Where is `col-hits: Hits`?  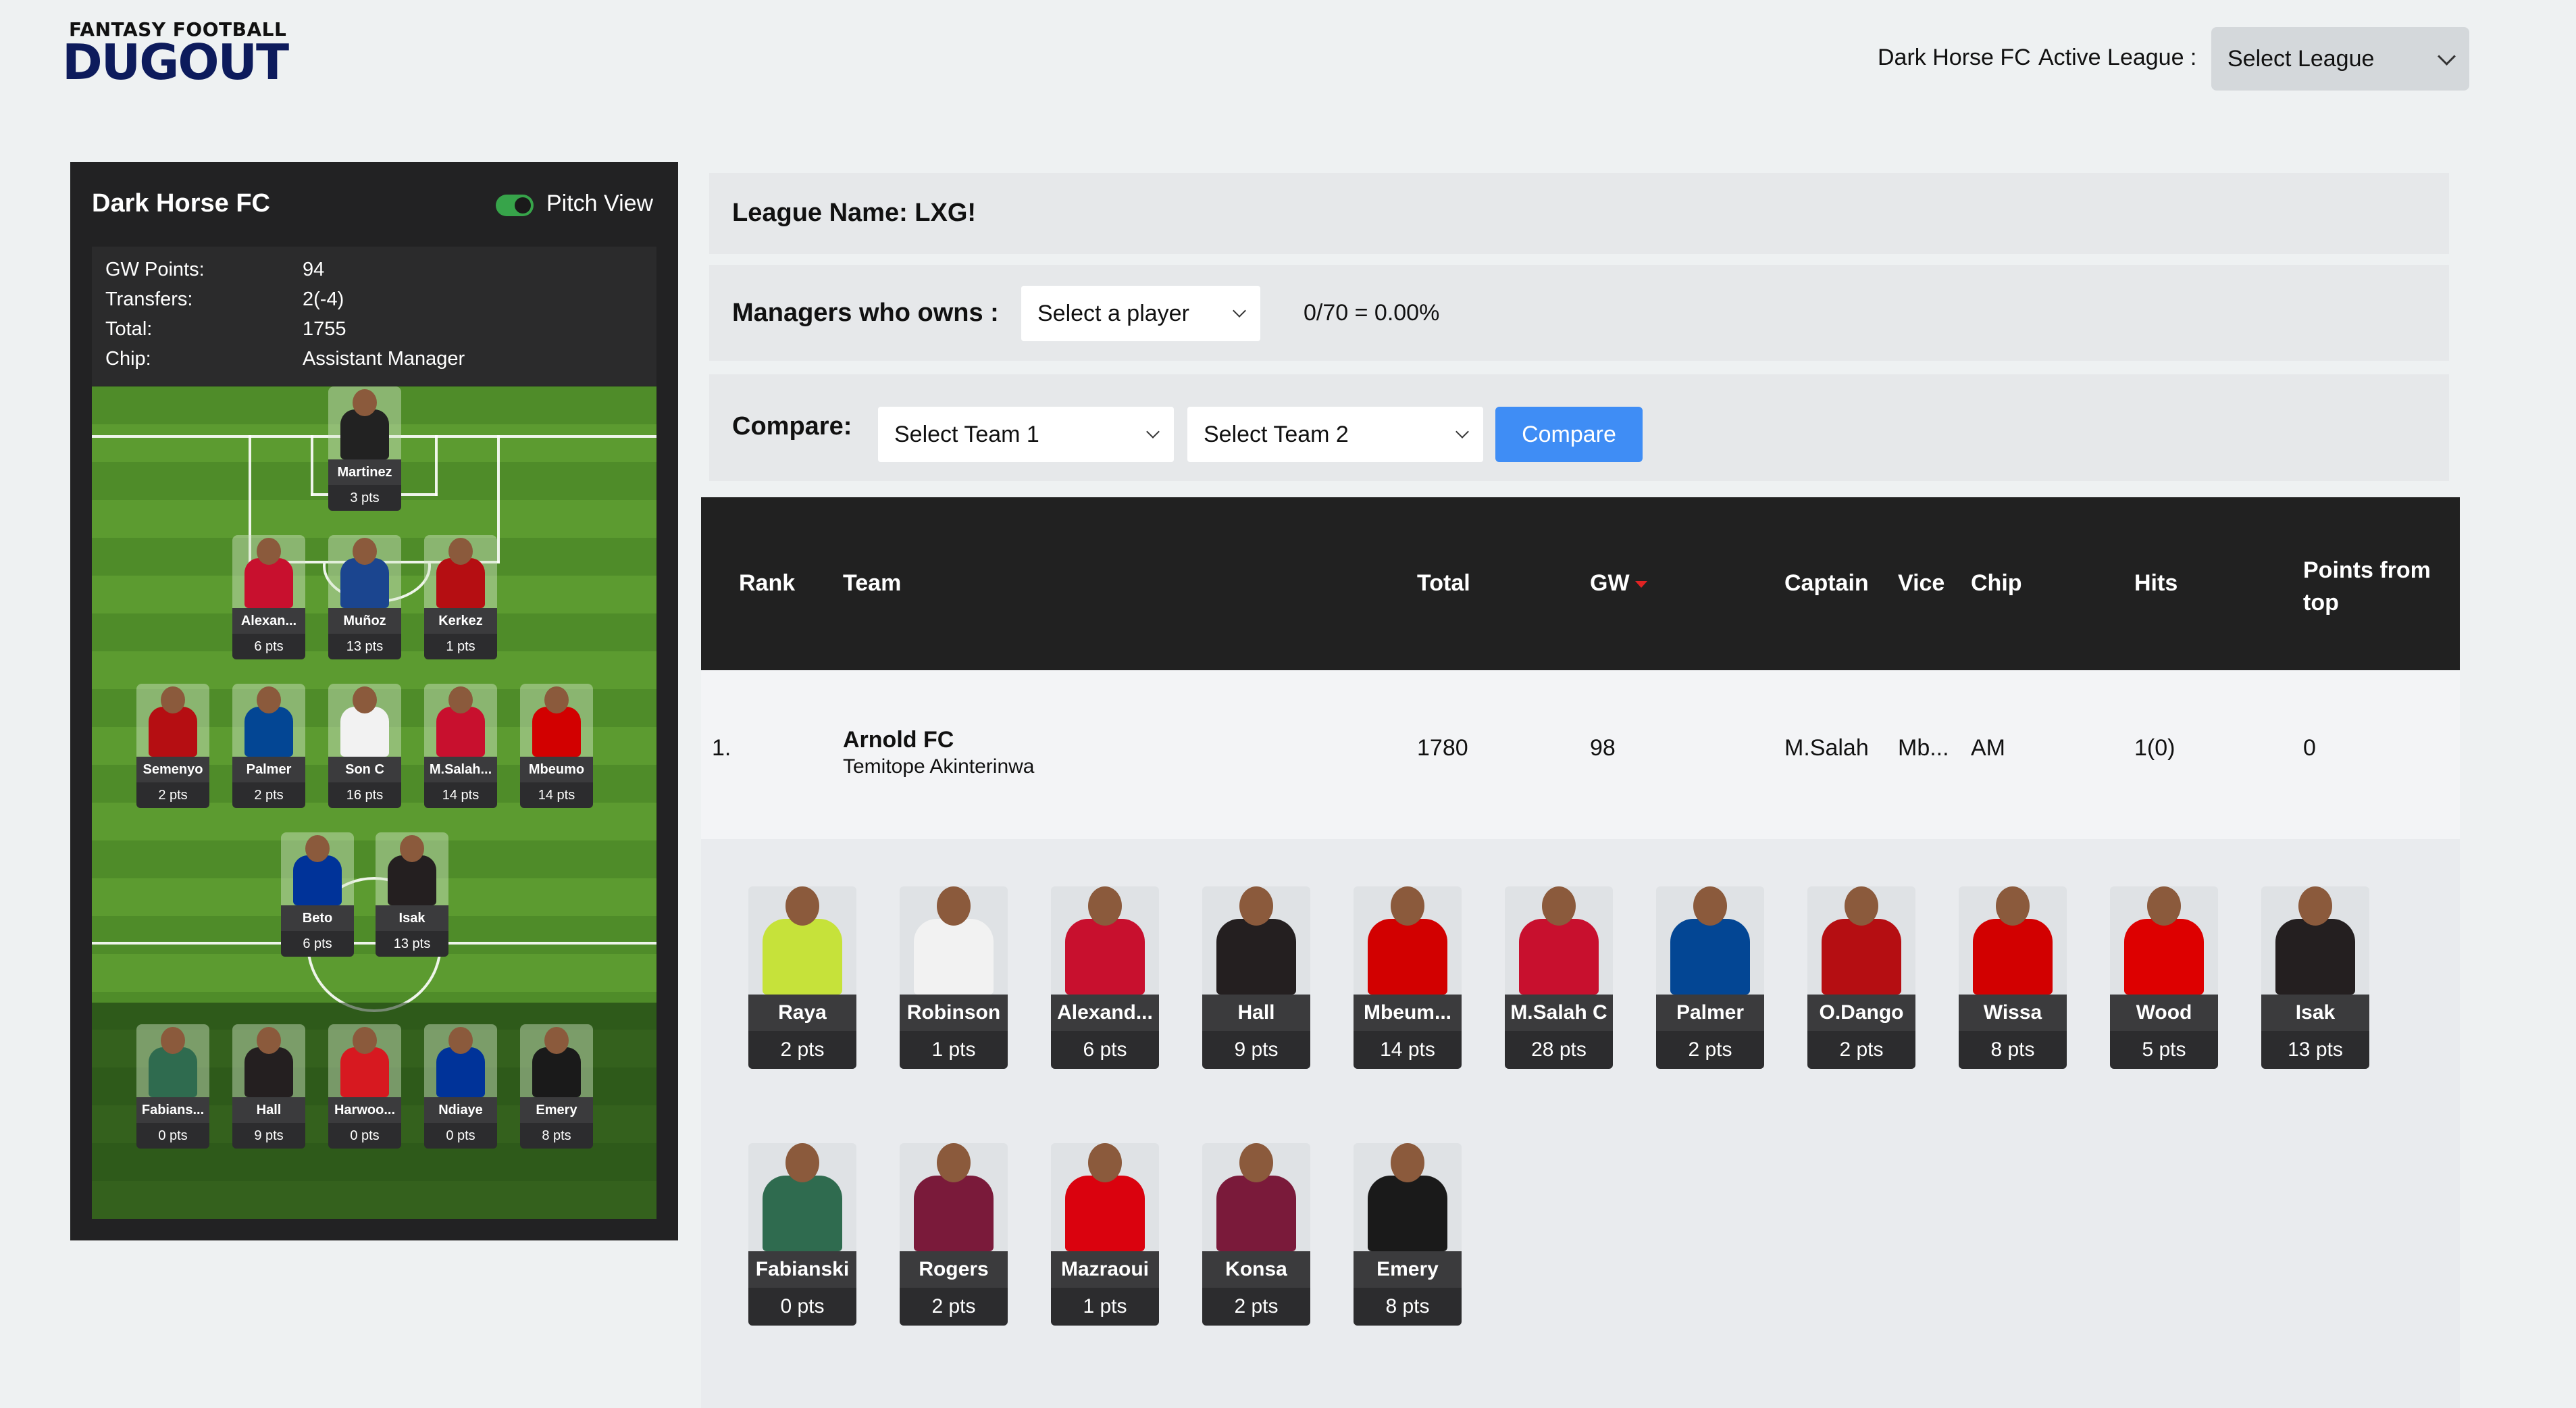 col-hits: Hits is located at coordinates (2156, 583).